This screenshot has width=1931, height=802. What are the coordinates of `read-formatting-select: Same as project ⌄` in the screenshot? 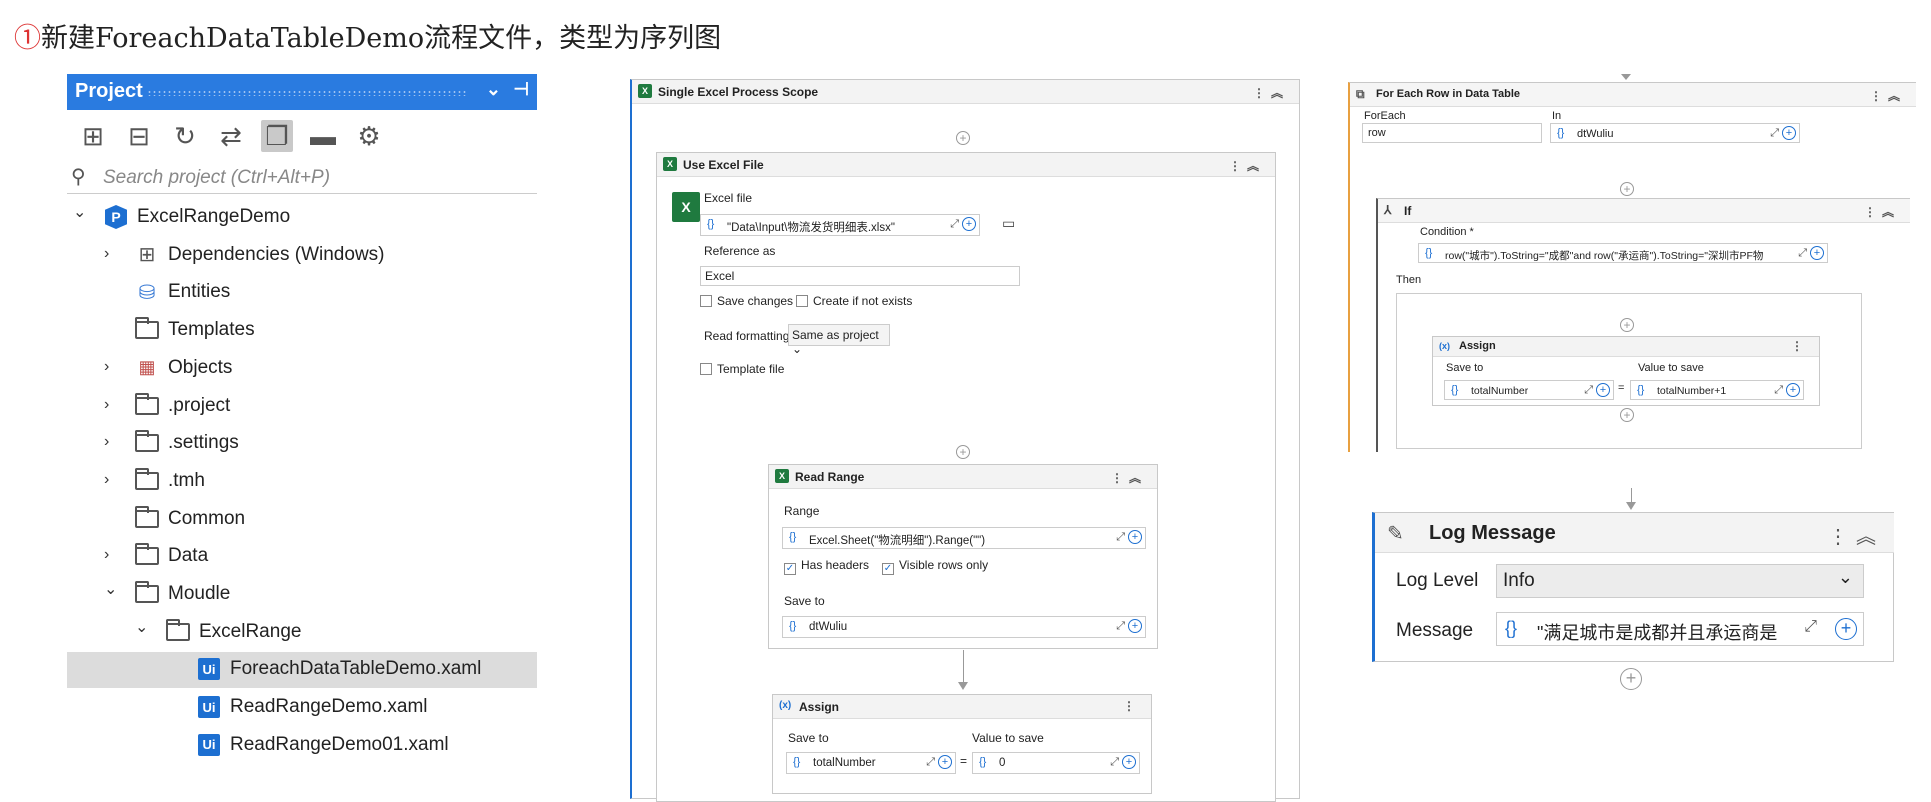 It's located at (839, 340).